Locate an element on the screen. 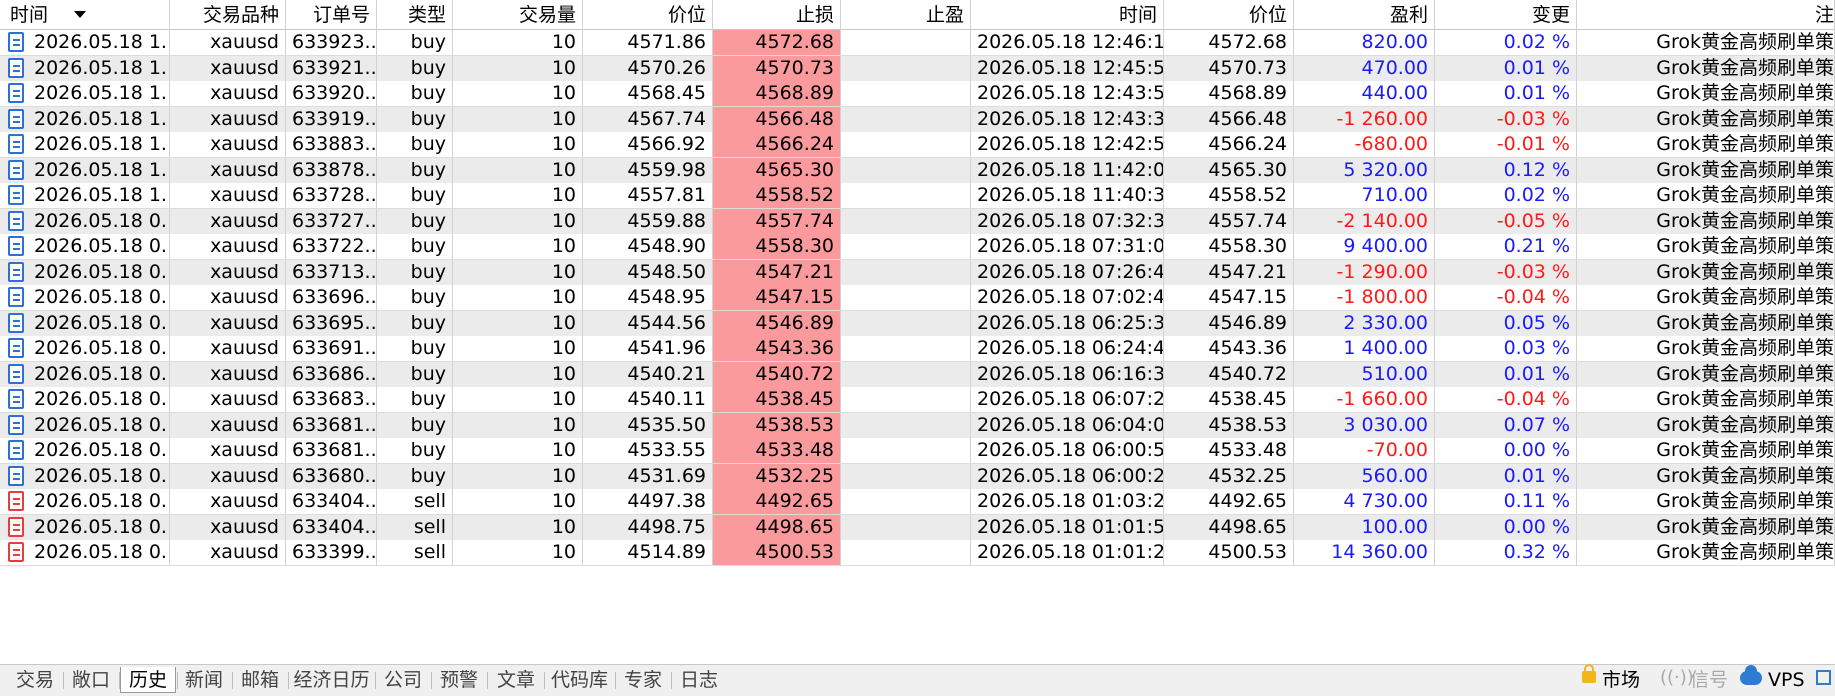 The height and width of the screenshot is (696, 1835). tab-1: 敞口 is located at coordinates (91, 680).